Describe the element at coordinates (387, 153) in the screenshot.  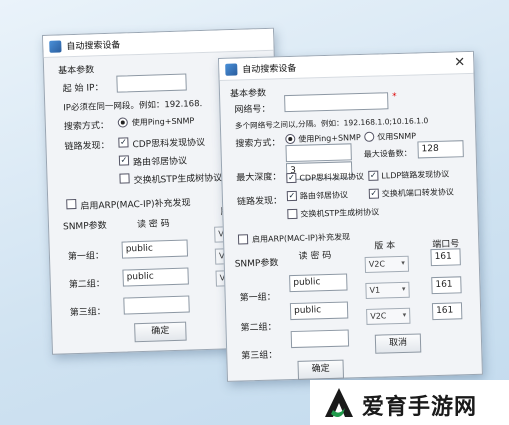
I see `front-max-devices-label: 最大设备数：` at that location.